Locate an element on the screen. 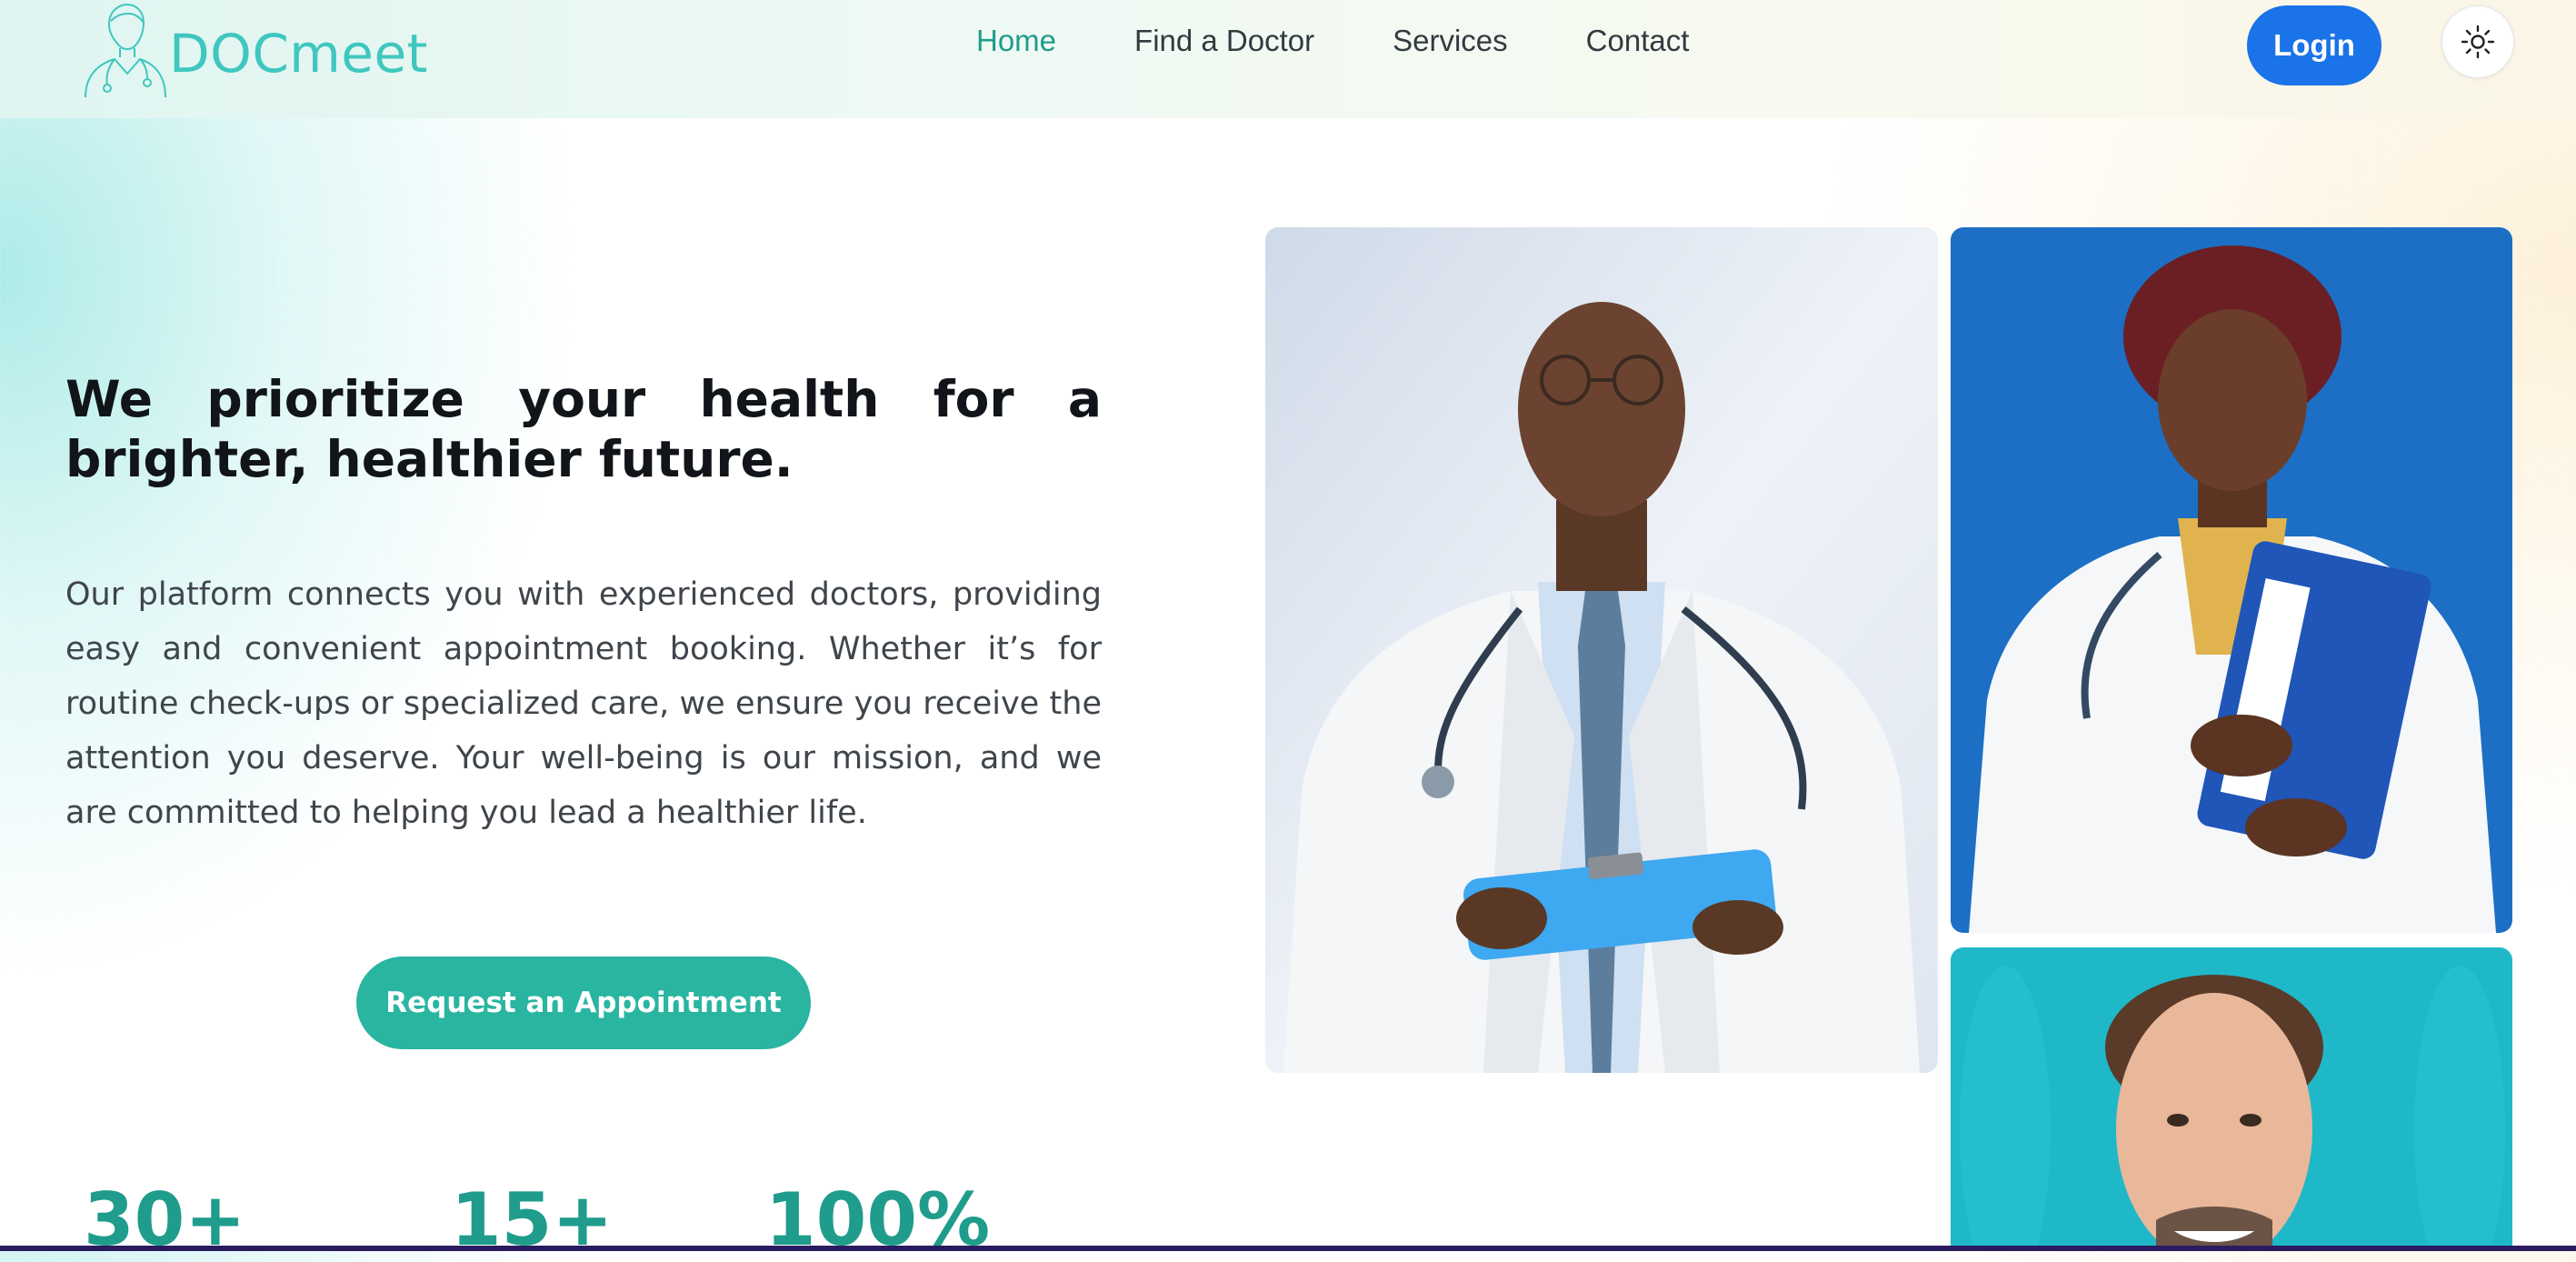  request-appointment-button: Request an Appointment is located at coordinates (583, 1003).